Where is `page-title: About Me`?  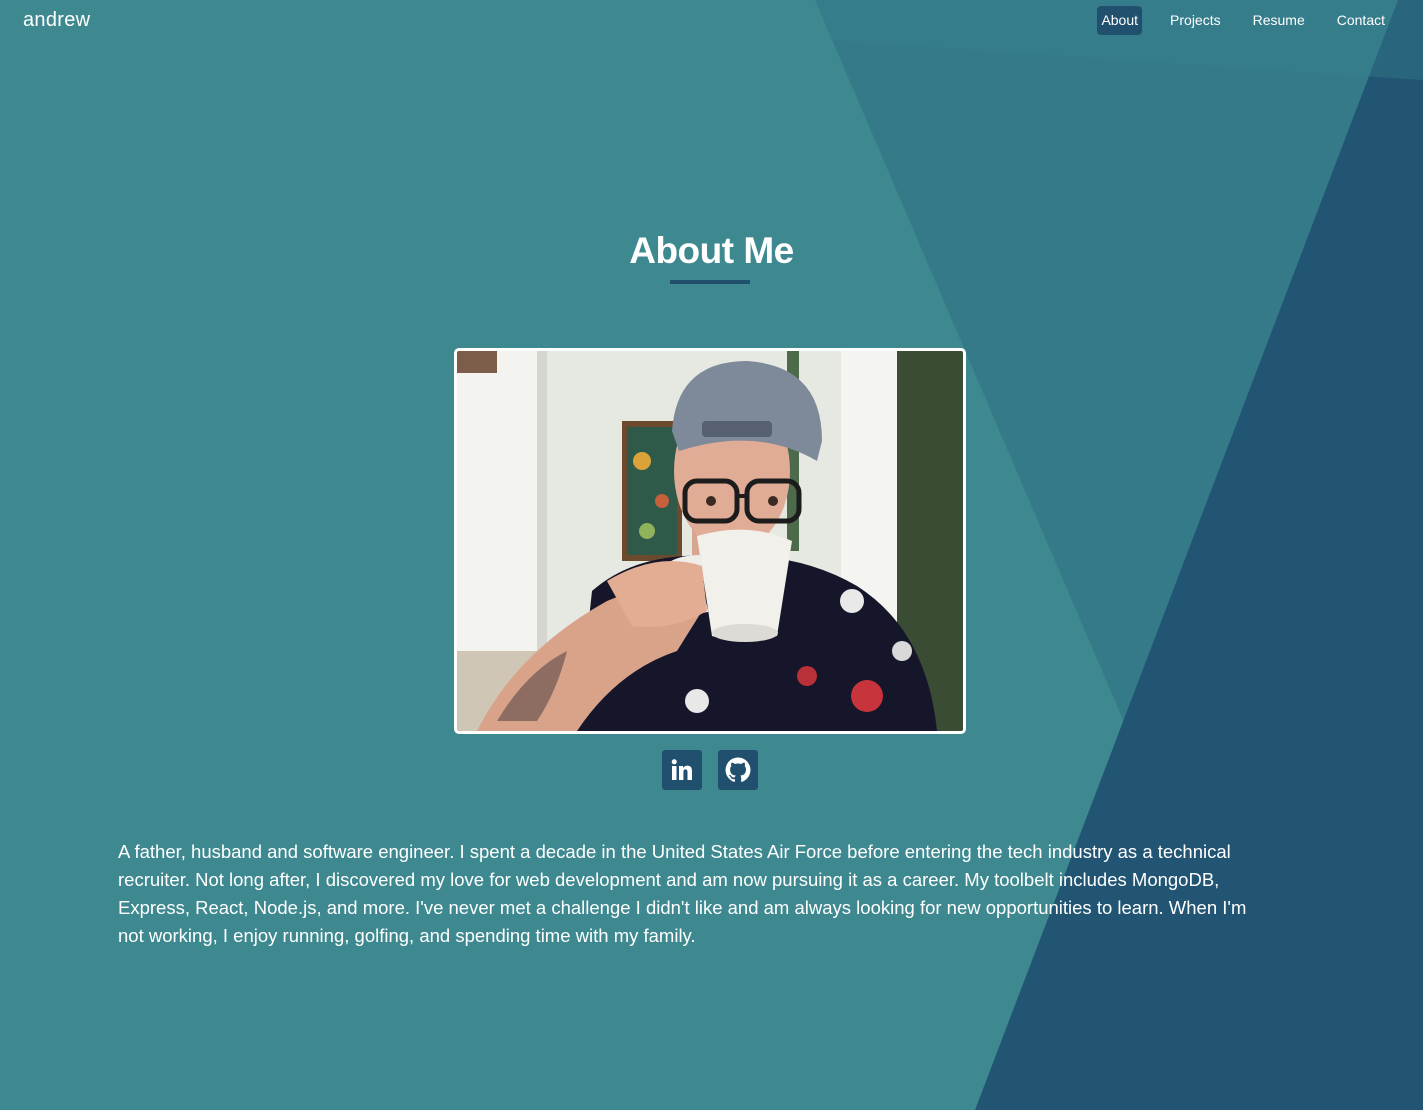
page-title: About Me is located at coordinates (711, 250).